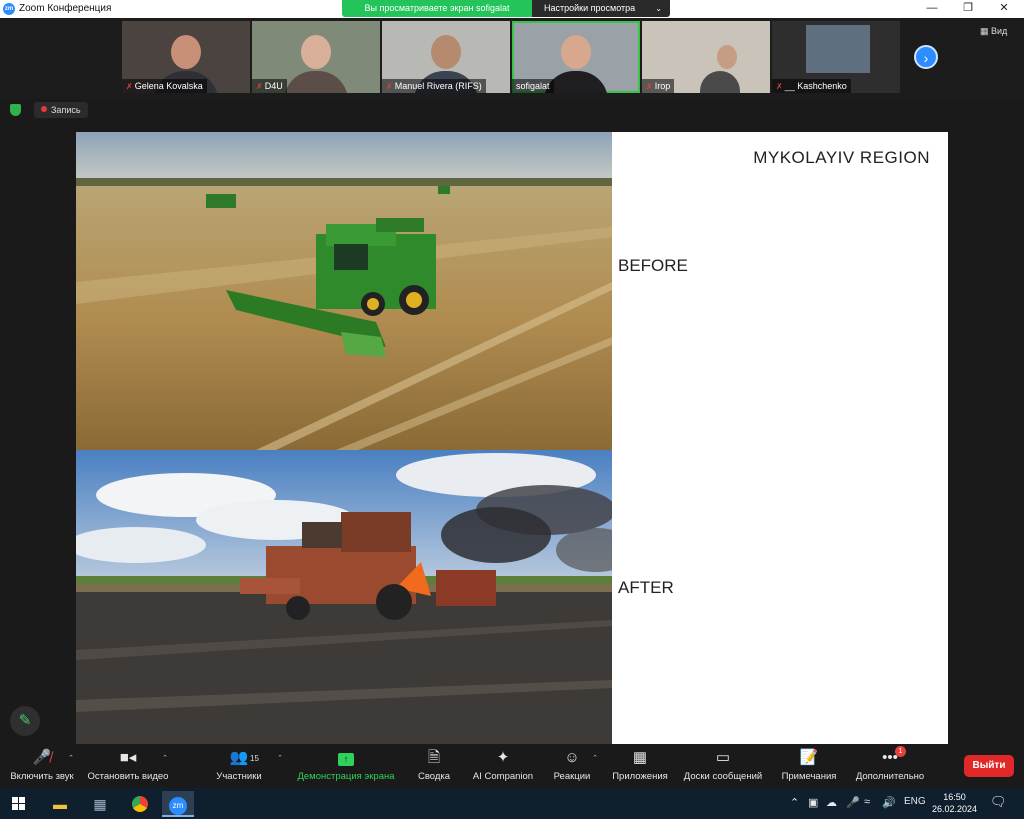 This screenshot has height=819, width=1024. Describe the element at coordinates (989, 766) in the screenshot. I see `leave-meeting-button: Выйти` at that location.